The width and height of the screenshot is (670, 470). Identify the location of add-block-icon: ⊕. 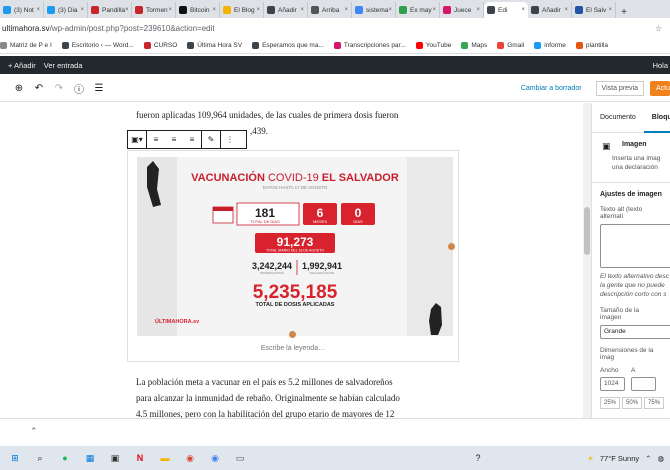
(19, 88).